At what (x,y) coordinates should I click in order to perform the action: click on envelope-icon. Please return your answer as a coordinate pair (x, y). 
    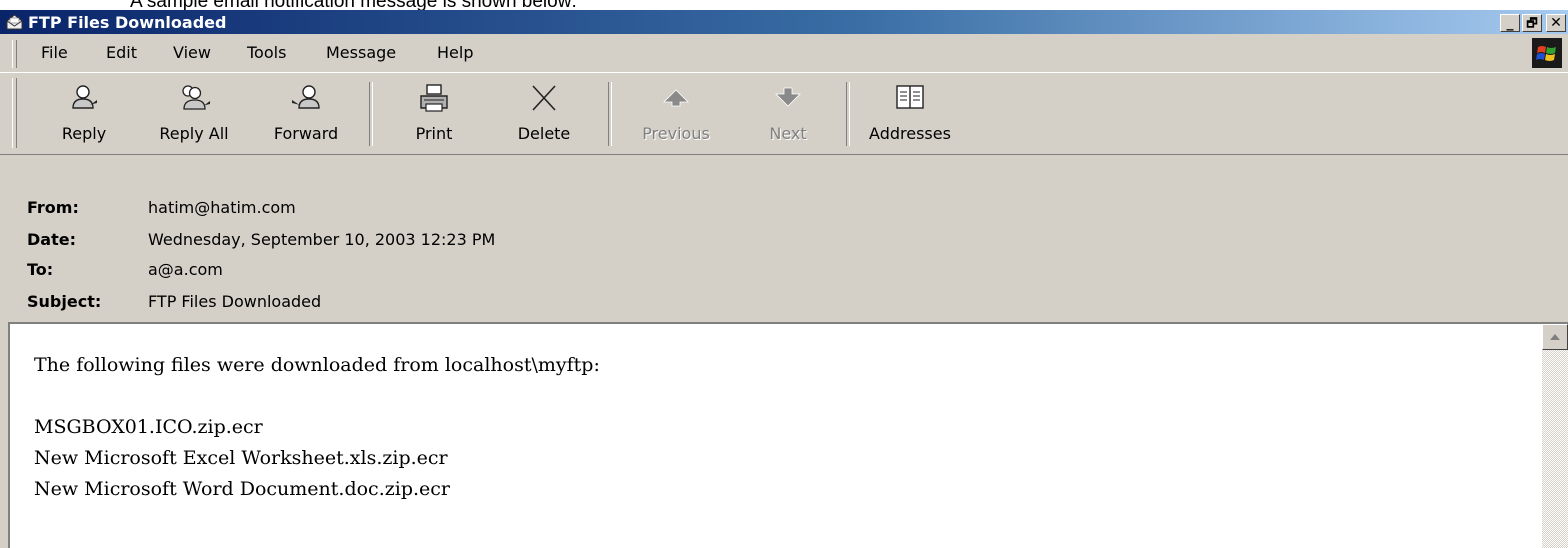
    Looking at the image, I should click on (14, 22).